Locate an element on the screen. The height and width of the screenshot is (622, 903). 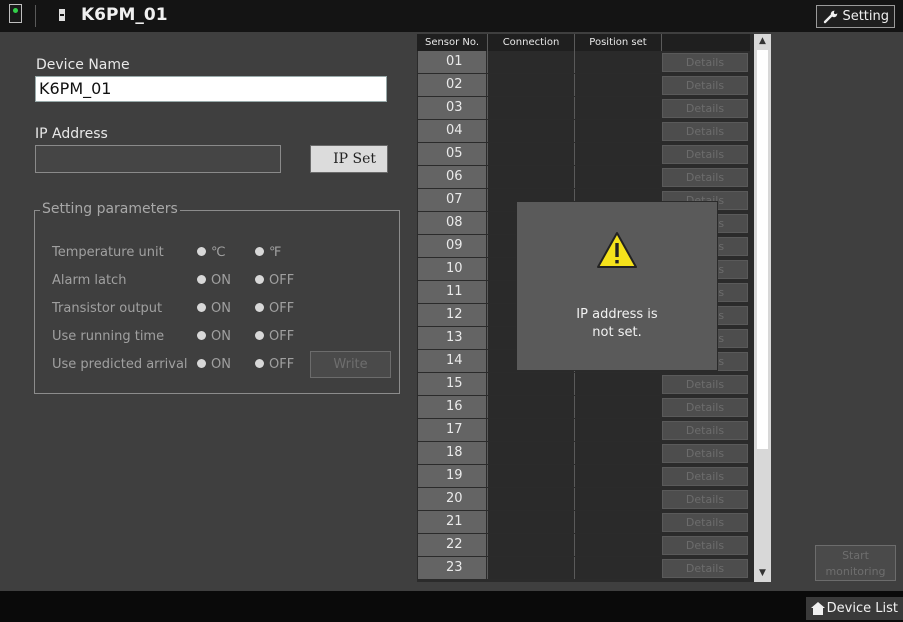
table-row: 17 Details is located at coordinates (583, 430).